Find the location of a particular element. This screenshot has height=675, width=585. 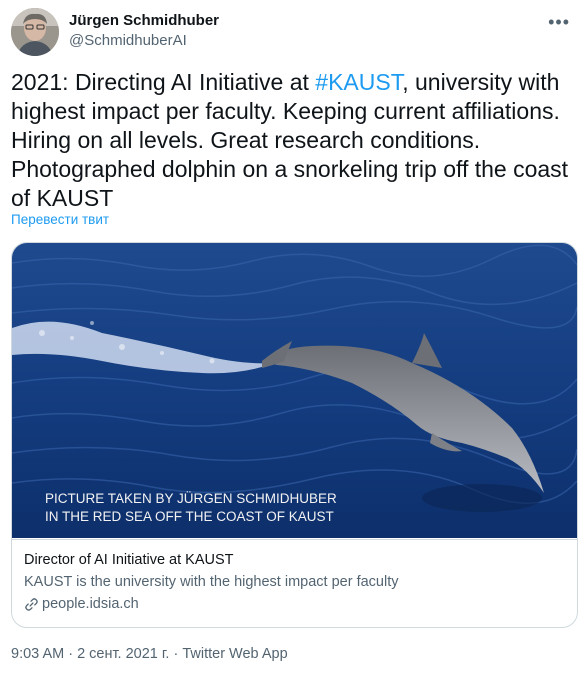

tweet-date: 2 сент. 2021 г. is located at coordinates (123, 654).